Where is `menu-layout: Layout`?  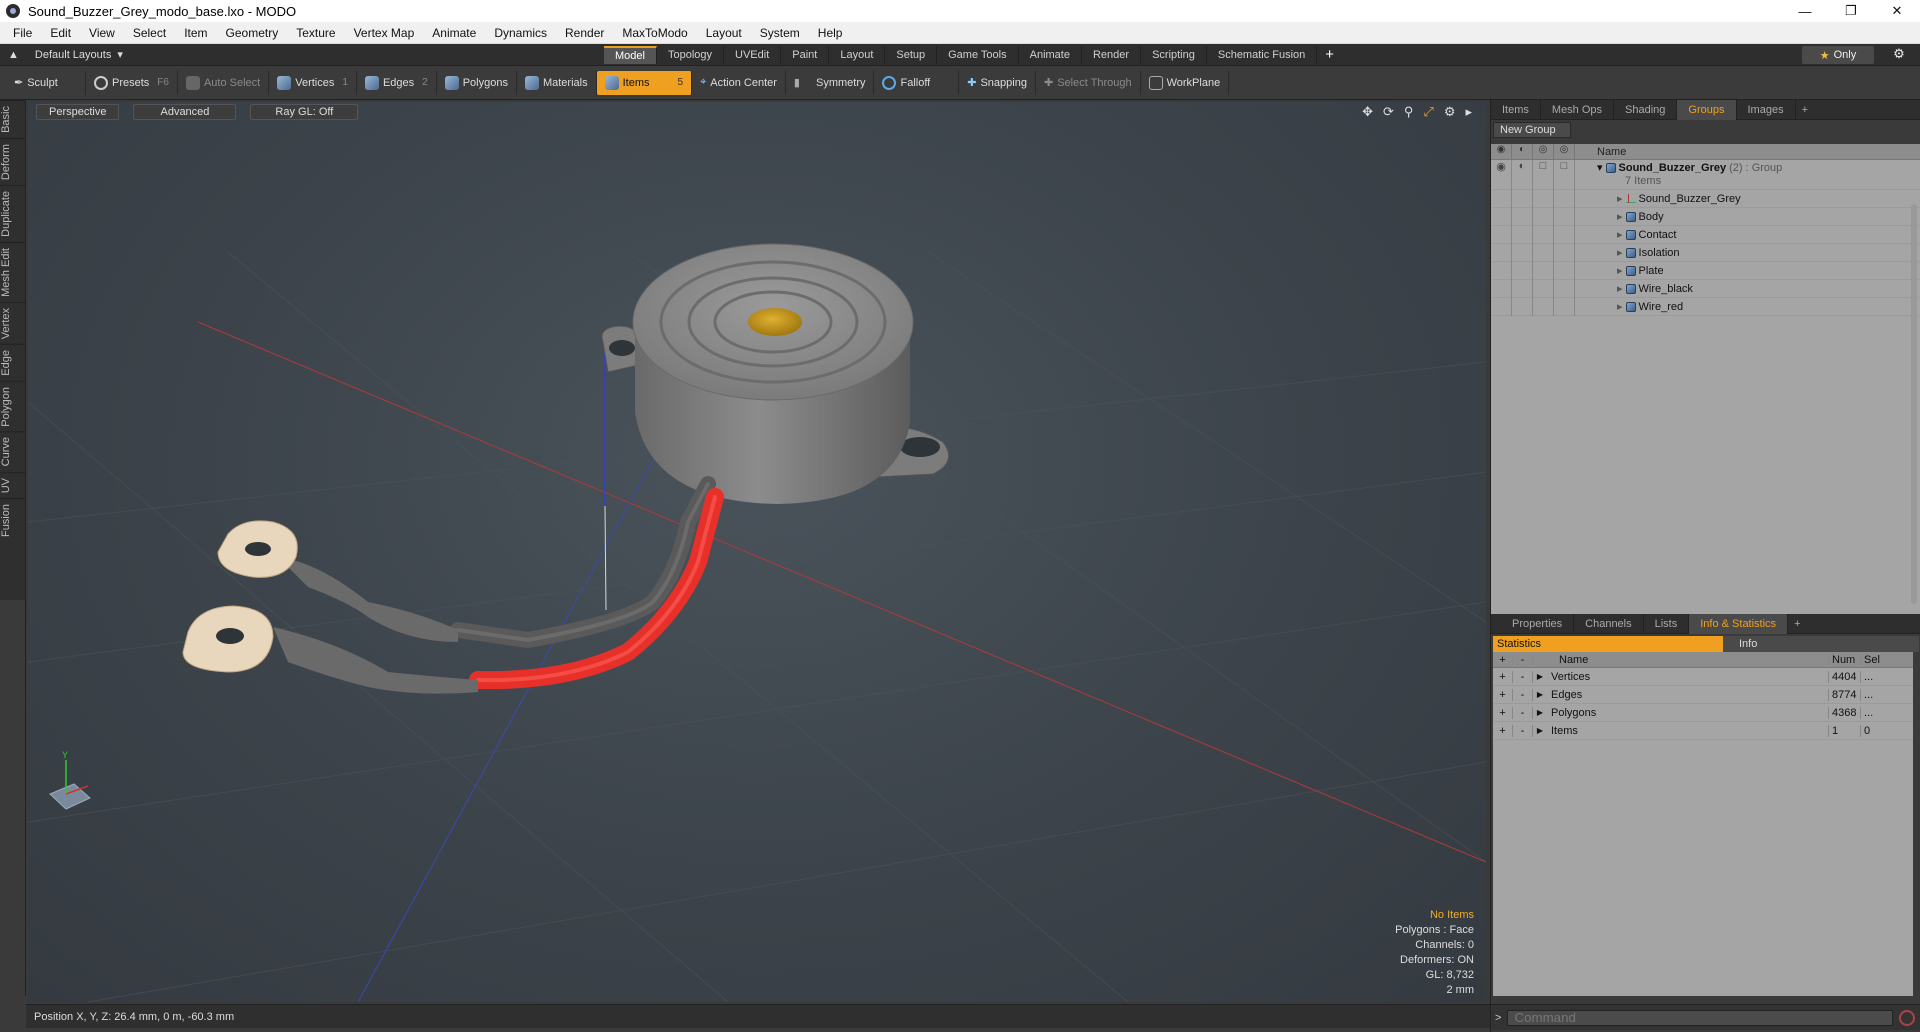
menu-layout: Layout is located at coordinates (724, 33).